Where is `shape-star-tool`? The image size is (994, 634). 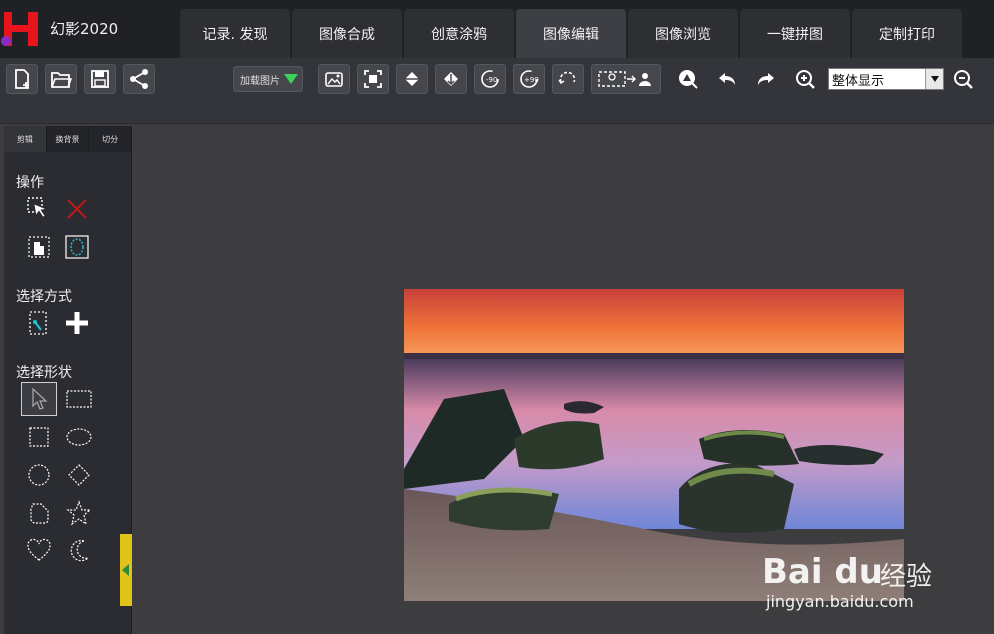 shape-star-tool is located at coordinates (79, 513).